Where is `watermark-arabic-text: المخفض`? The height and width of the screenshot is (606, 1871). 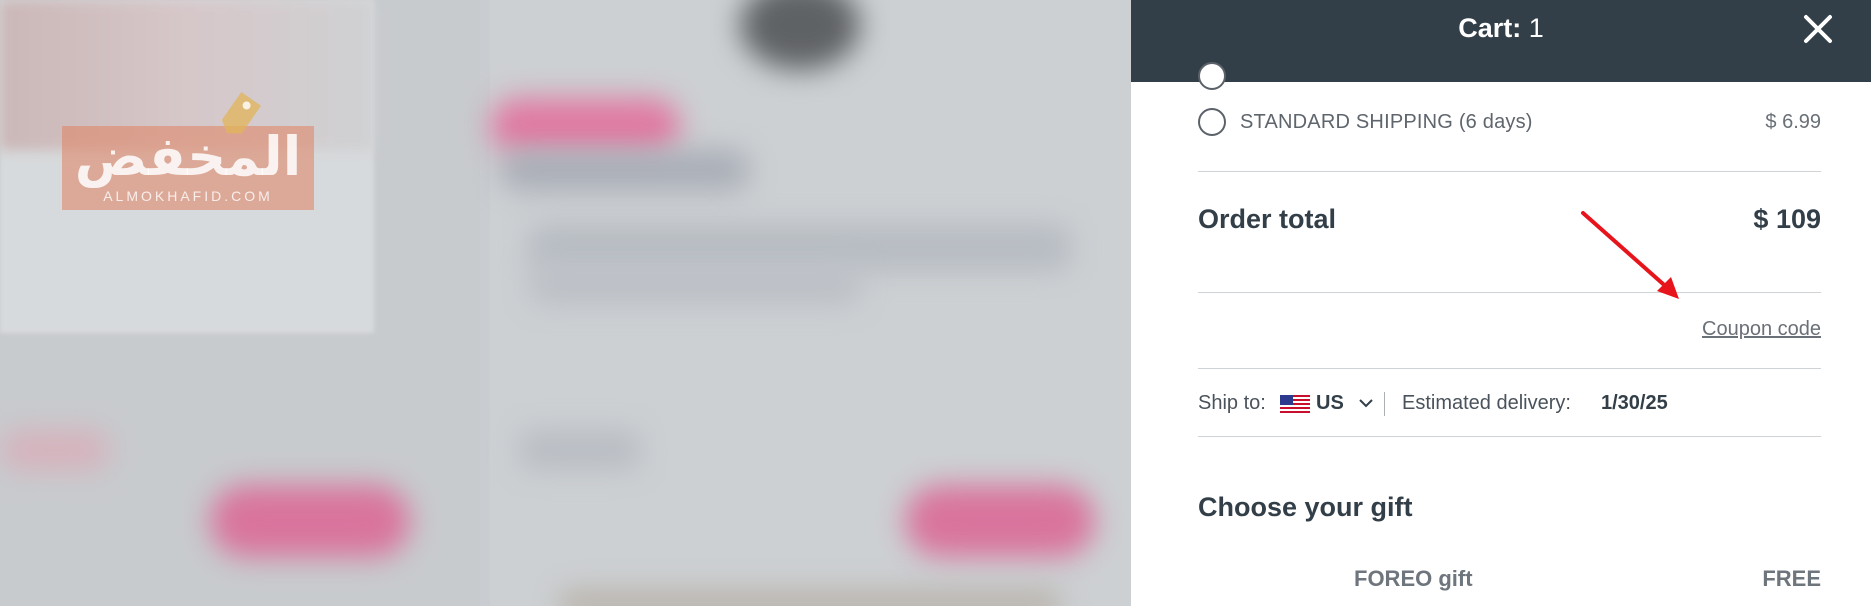
watermark-arabic-text: المخفض is located at coordinates (188, 156).